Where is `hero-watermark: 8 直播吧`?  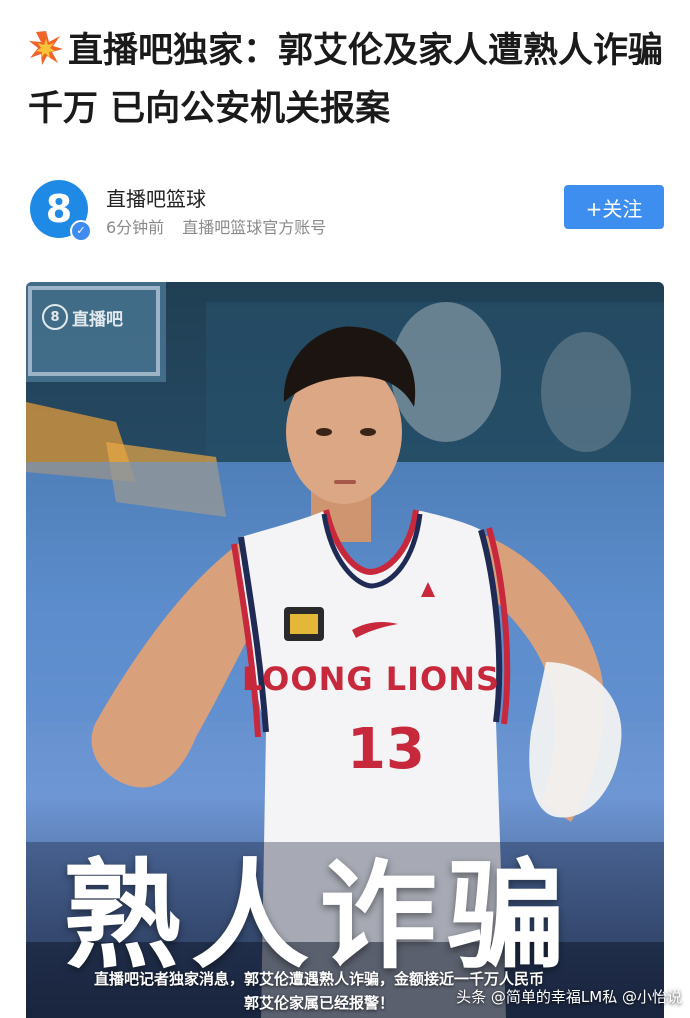
hero-watermark: 8 直播吧 is located at coordinates (82, 317).